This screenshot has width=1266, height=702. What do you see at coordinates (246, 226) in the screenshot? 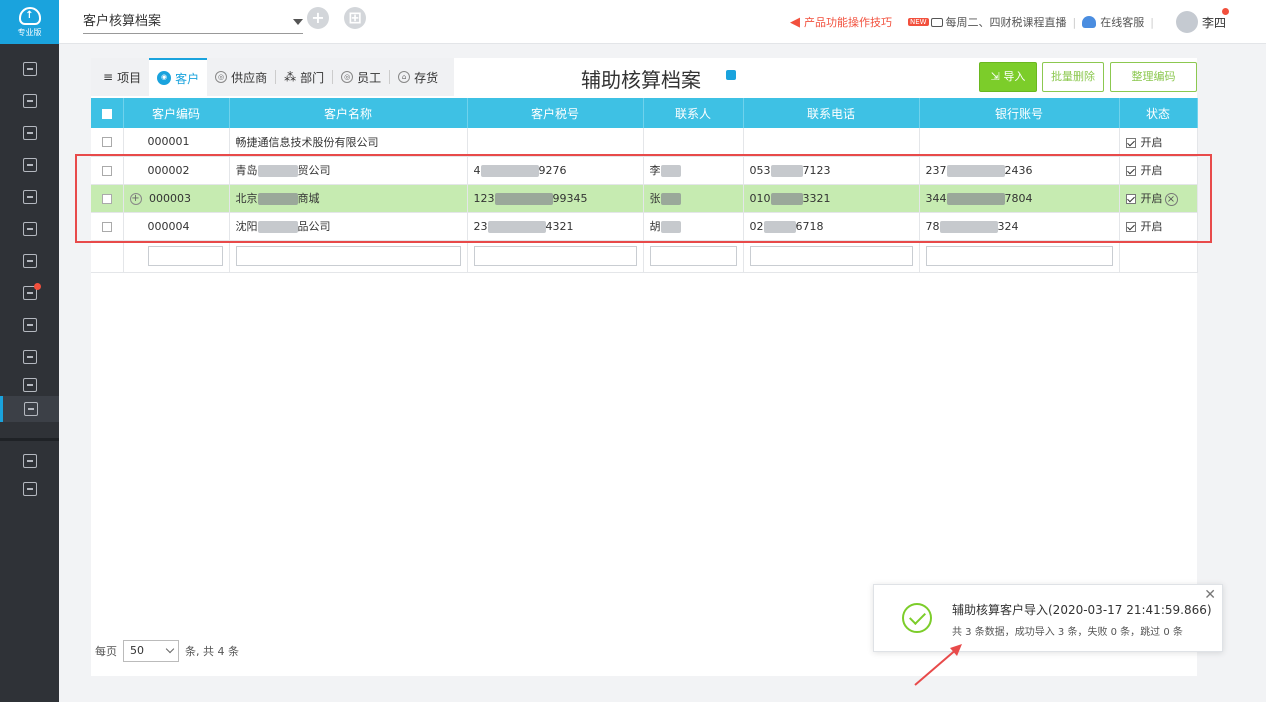
I see `name-part: 沈阳` at bounding box center [246, 226].